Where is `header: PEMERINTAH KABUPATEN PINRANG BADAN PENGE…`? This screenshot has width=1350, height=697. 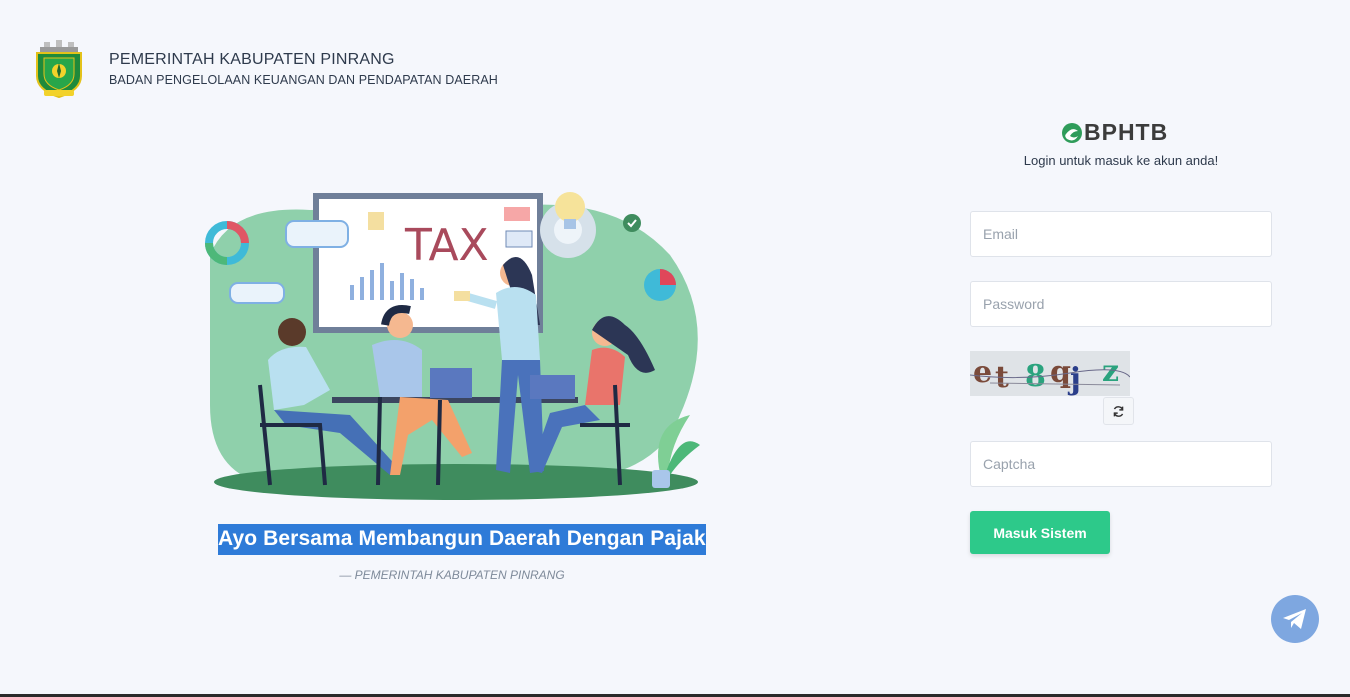 header: PEMERINTAH KABUPATEN PINRANG BADAN PENGE… is located at coordinates (266, 69).